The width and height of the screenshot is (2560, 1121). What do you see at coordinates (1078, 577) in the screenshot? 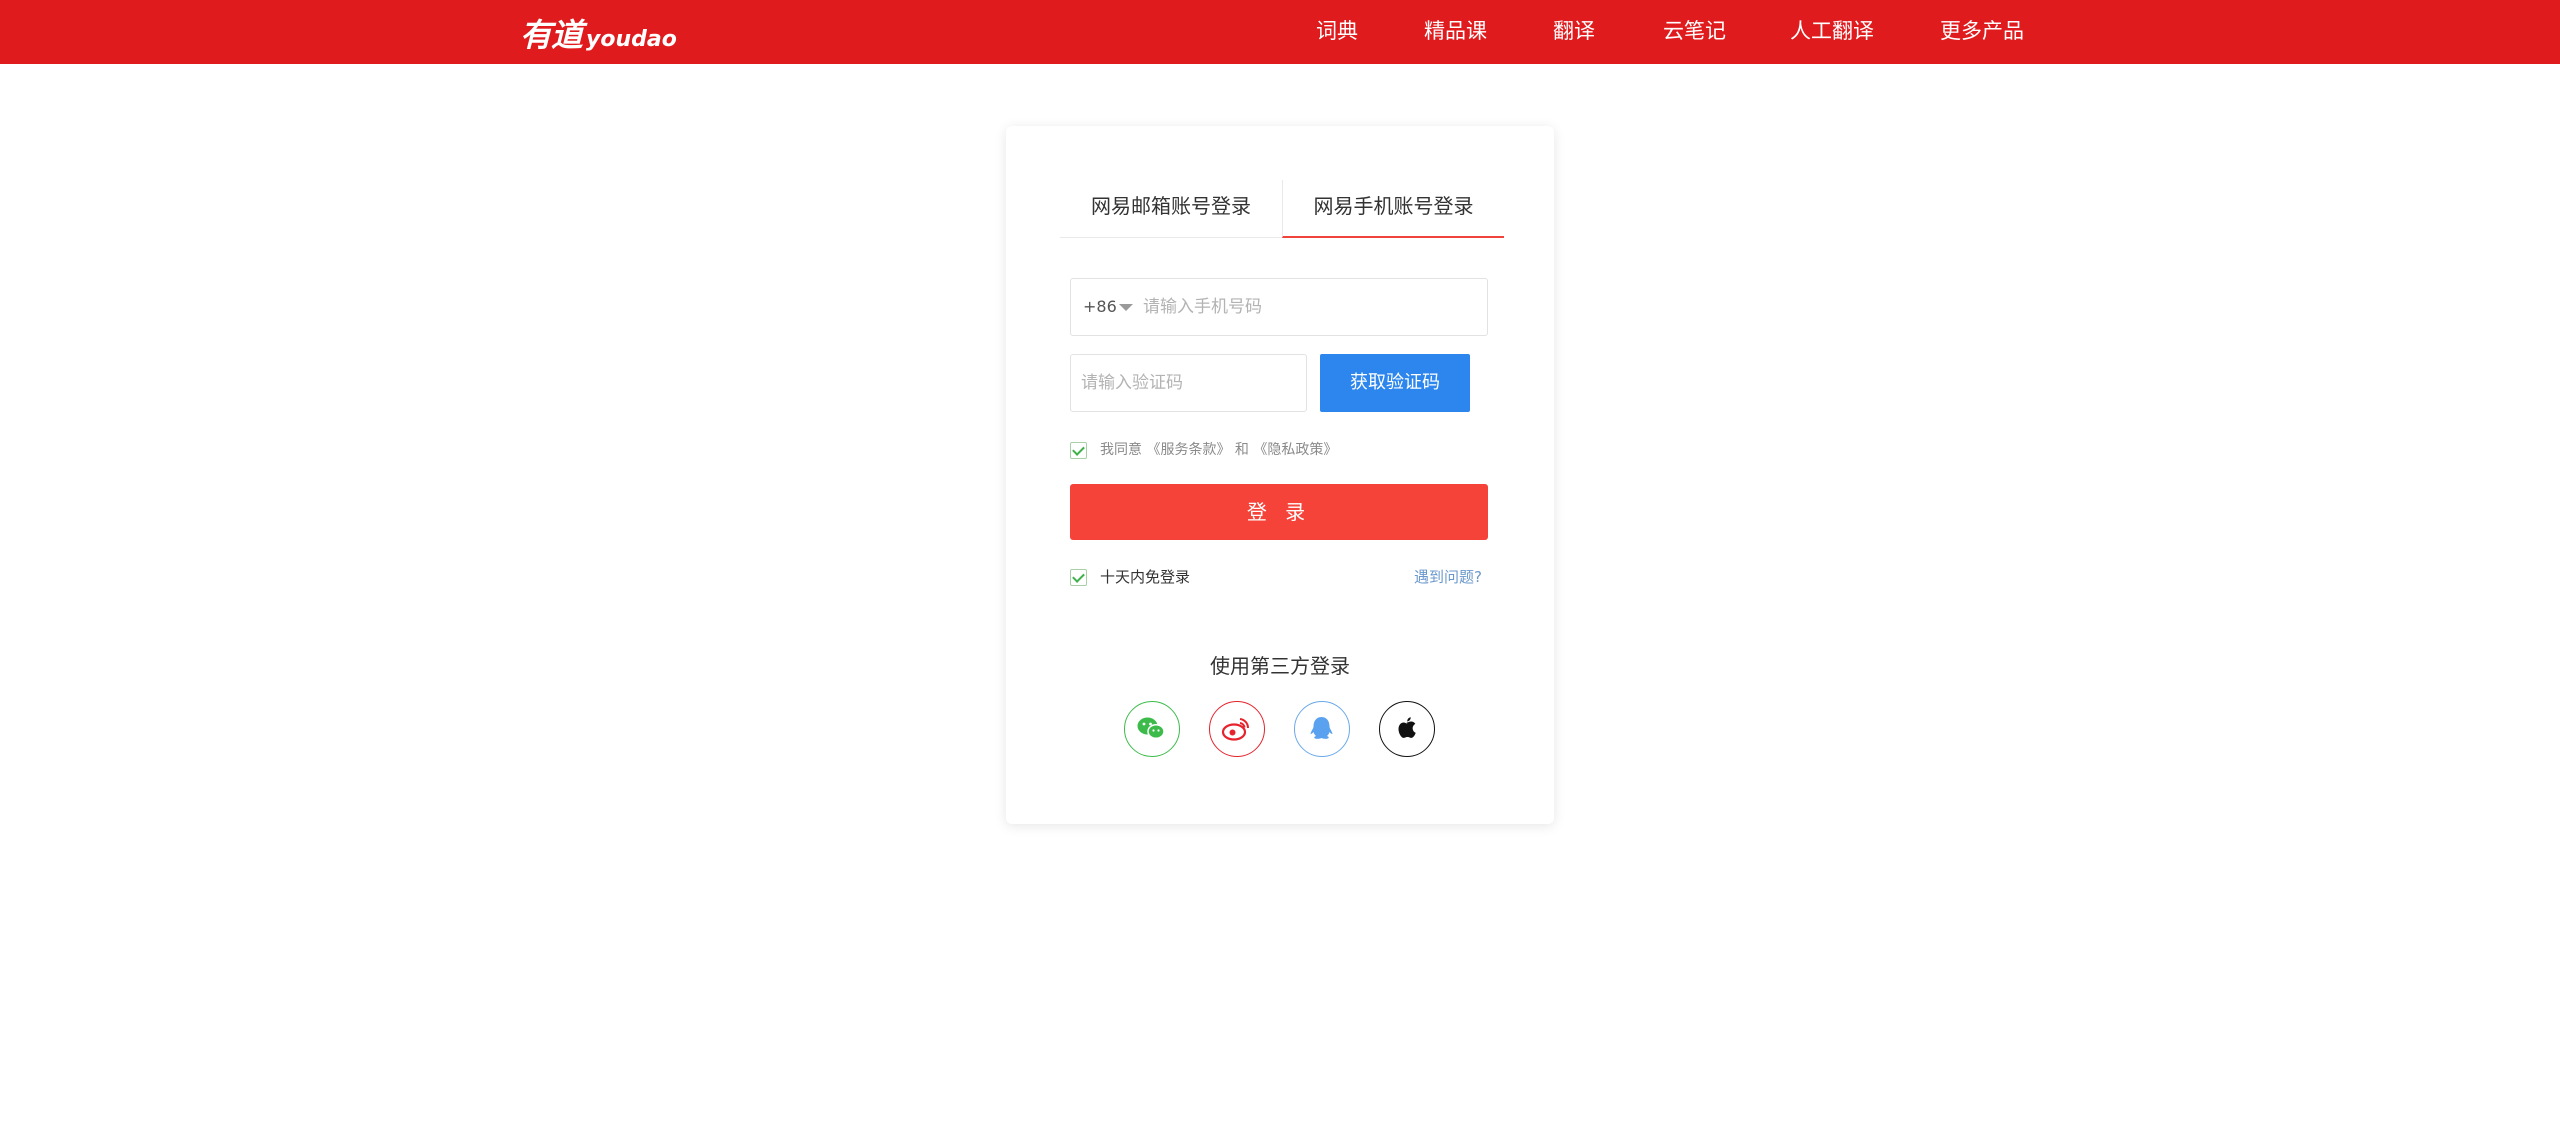
I see `remember-checkbox` at bounding box center [1078, 577].